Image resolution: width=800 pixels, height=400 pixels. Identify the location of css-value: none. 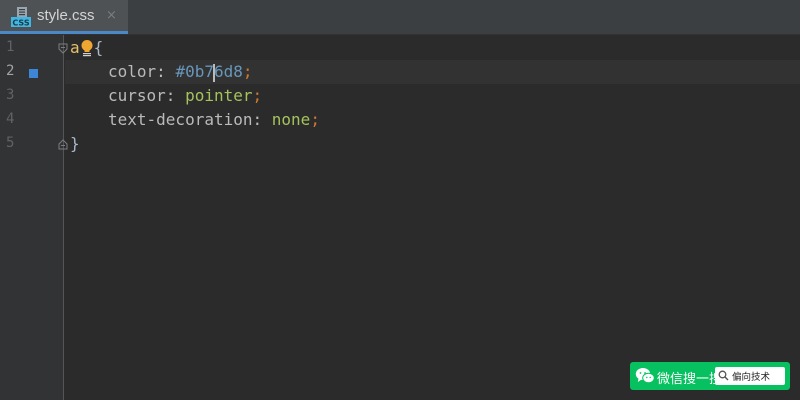
(291, 119).